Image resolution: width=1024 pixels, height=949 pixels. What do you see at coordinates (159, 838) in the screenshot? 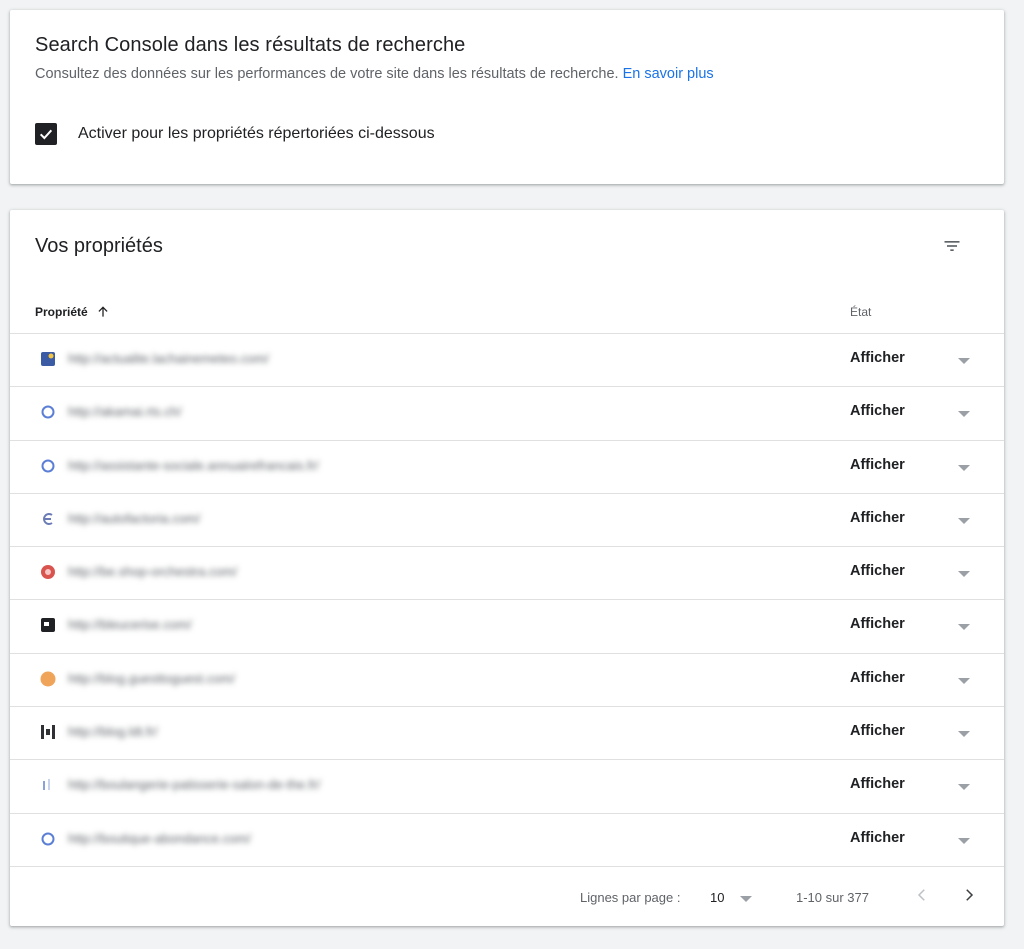
I see `property-url: http://boutique-abondance.com/` at bounding box center [159, 838].